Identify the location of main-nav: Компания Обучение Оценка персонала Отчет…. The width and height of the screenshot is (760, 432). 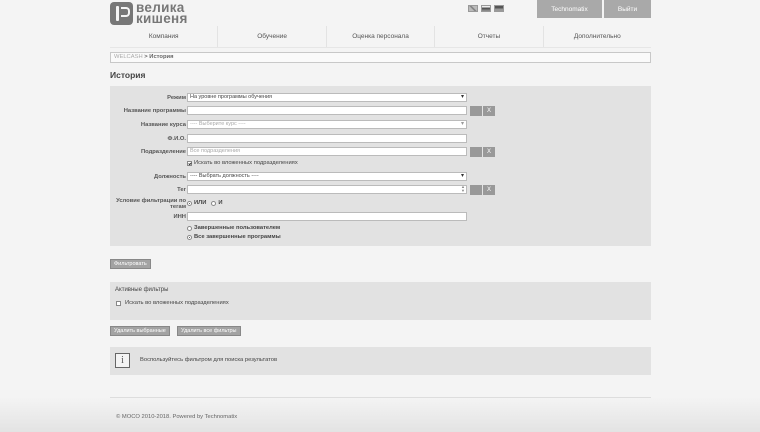
(380, 37).